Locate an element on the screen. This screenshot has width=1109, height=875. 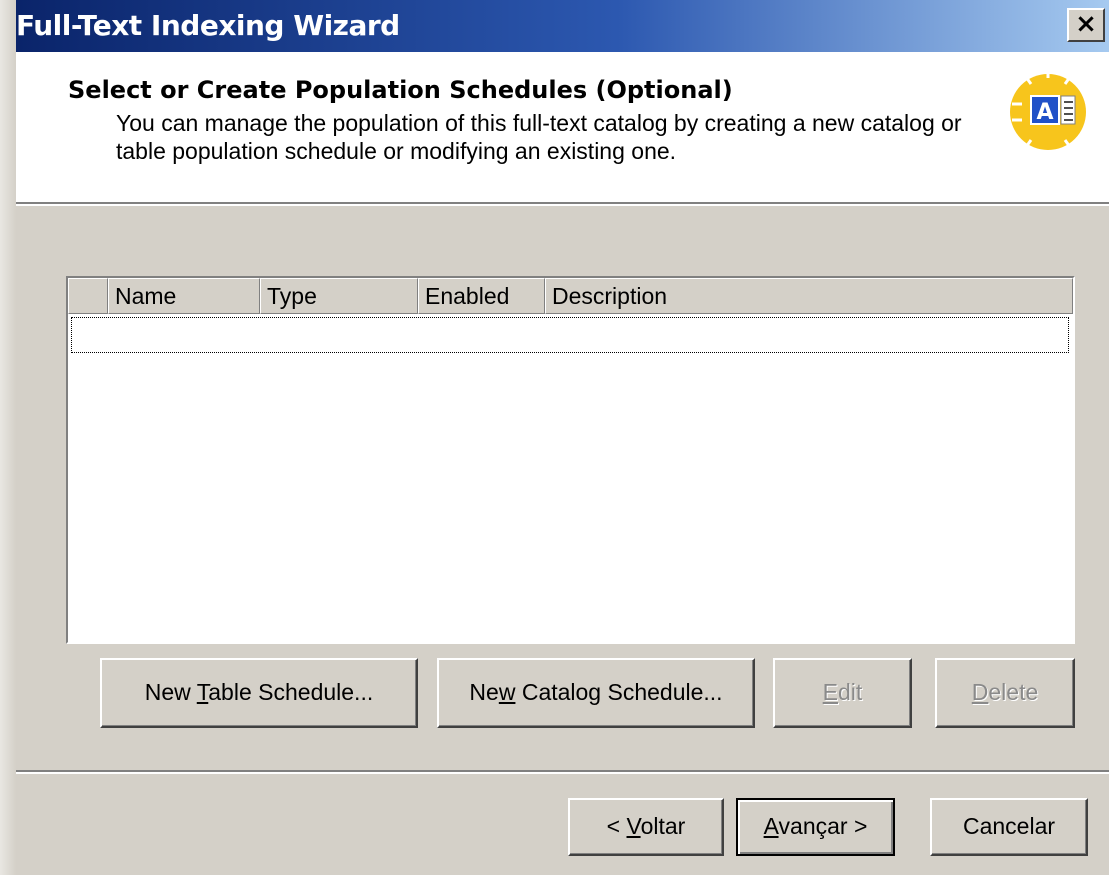
list-row-focus is located at coordinates (570, 335).